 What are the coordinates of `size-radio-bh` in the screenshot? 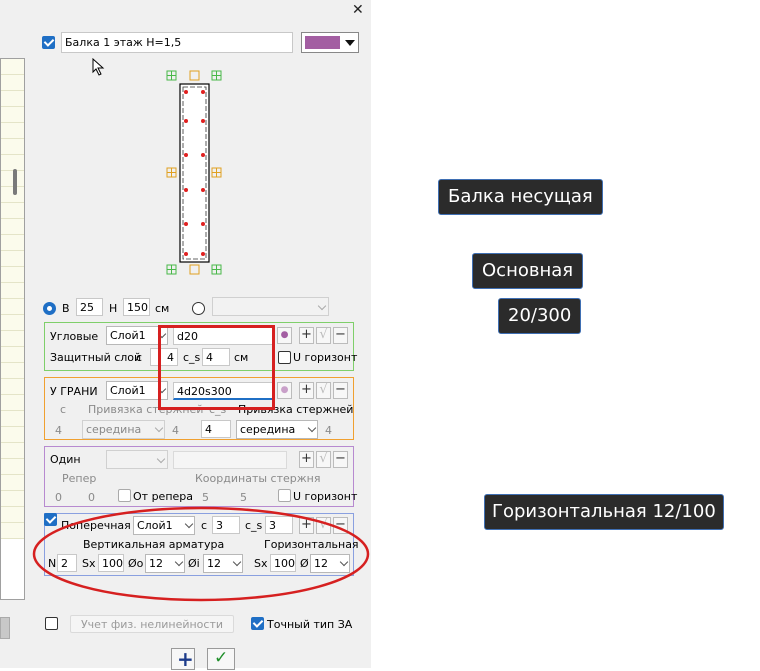 It's located at (49, 308).